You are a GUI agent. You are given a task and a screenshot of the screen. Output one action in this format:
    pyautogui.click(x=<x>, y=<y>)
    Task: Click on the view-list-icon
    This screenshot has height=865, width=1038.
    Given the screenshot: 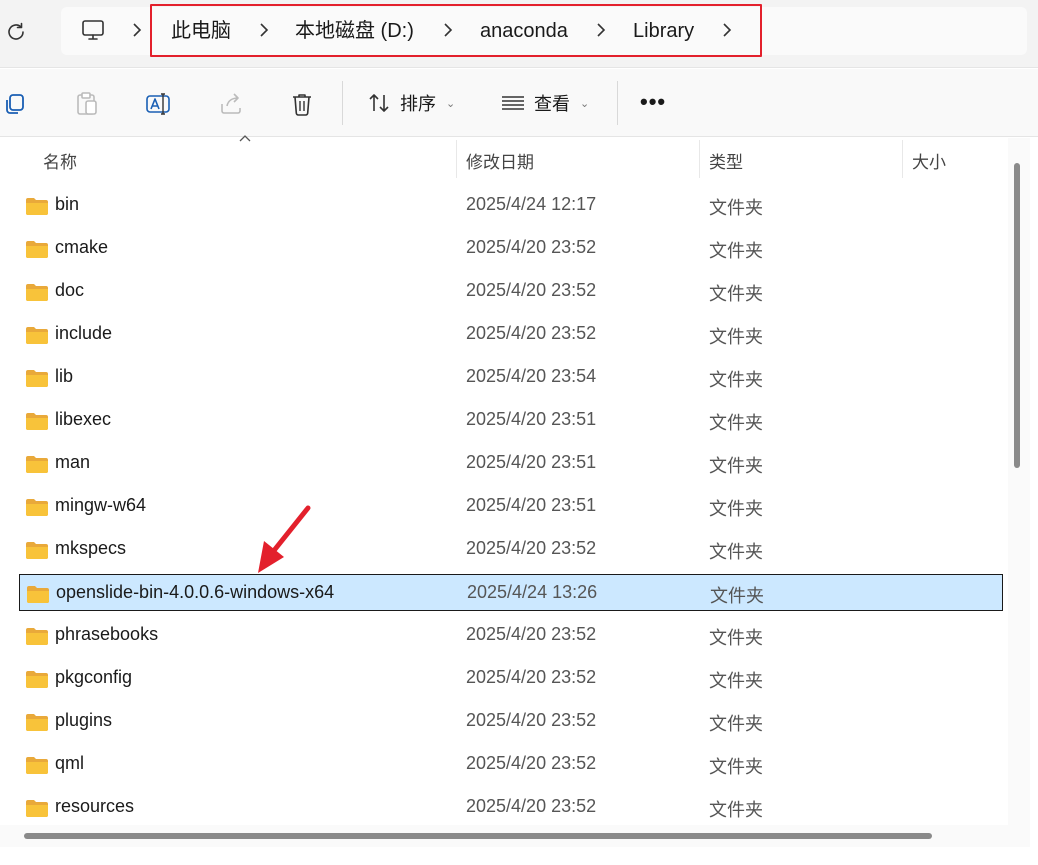 What is the action you would take?
    pyautogui.click(x=513, y=103)
    